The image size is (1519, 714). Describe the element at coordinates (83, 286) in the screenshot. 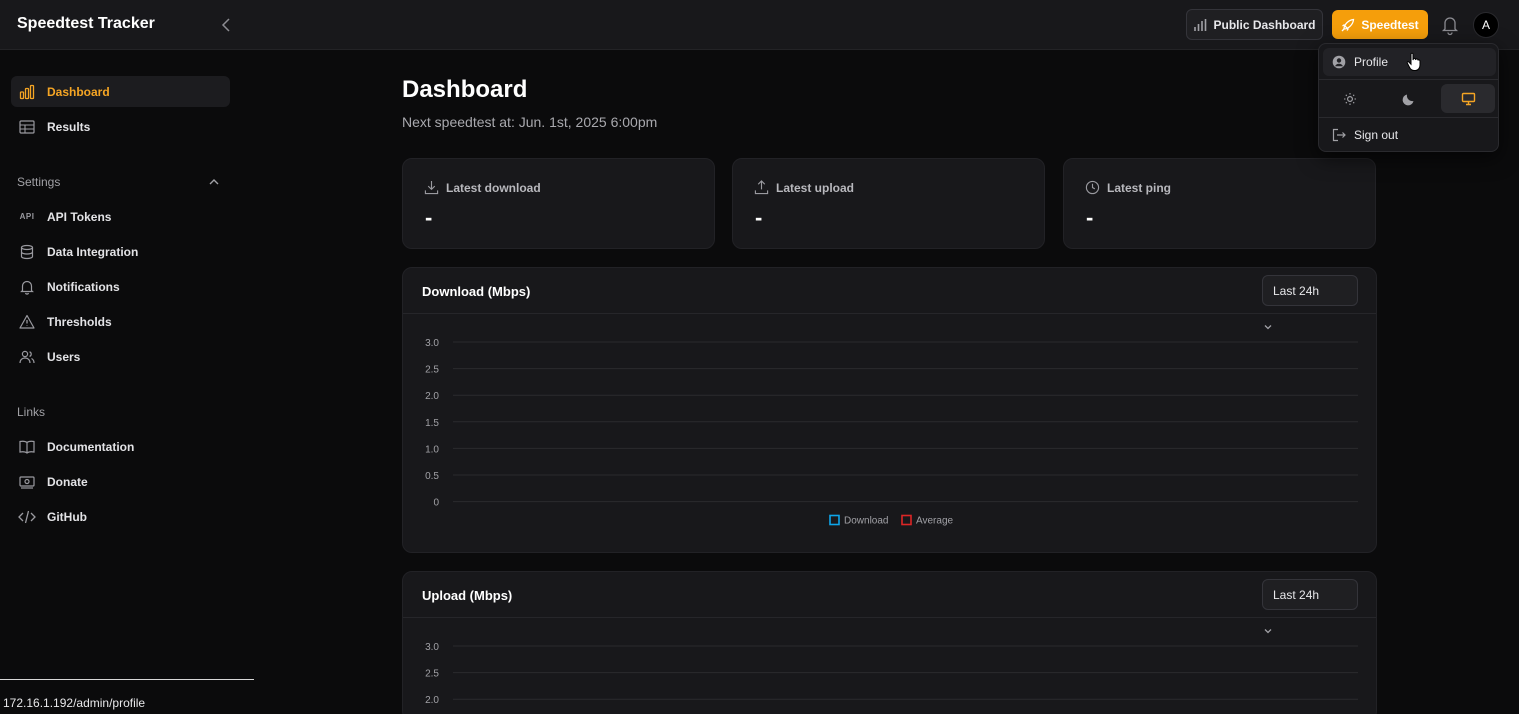

I see `sidebar-item-label: Notifications` at that location.